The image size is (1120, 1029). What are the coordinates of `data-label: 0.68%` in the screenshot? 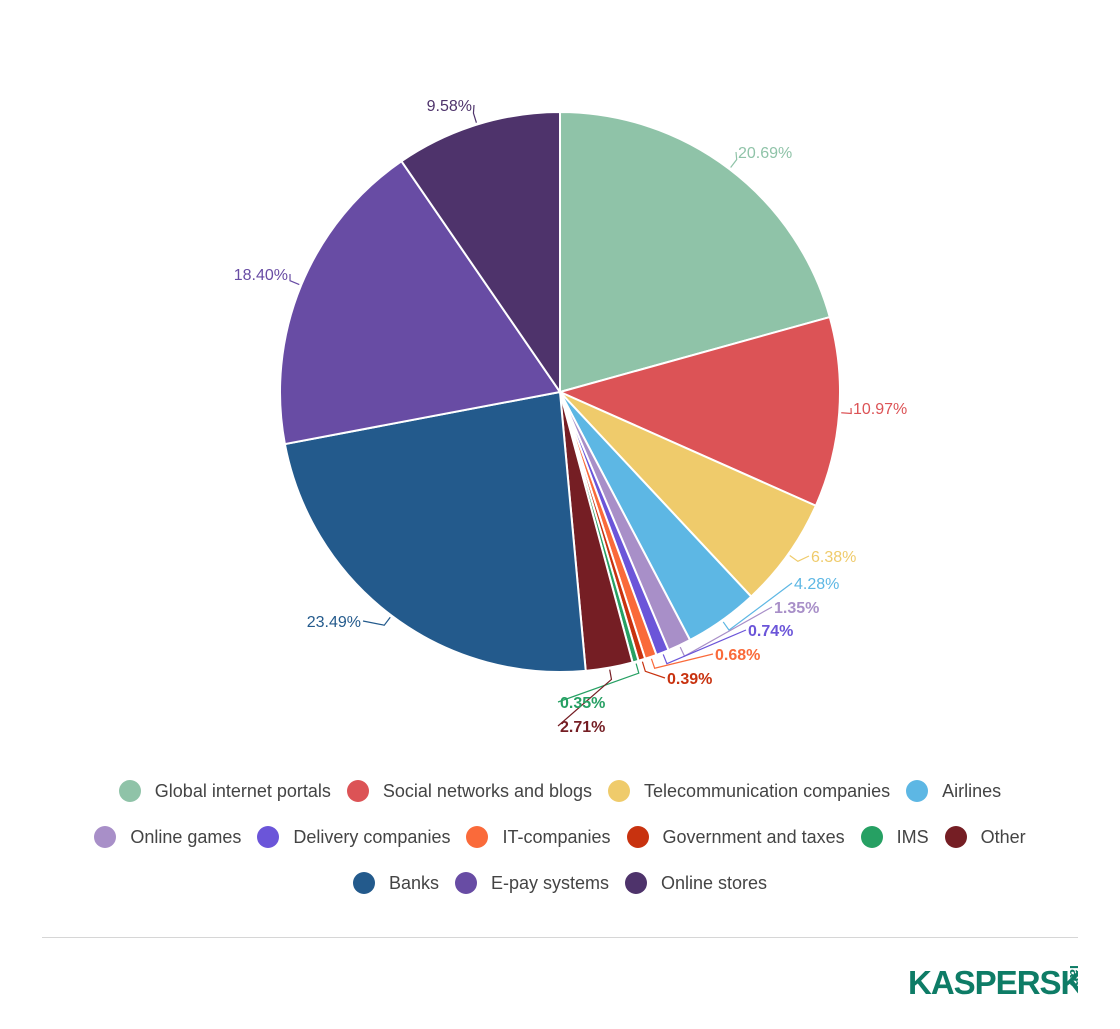 It's located at (737, 655).